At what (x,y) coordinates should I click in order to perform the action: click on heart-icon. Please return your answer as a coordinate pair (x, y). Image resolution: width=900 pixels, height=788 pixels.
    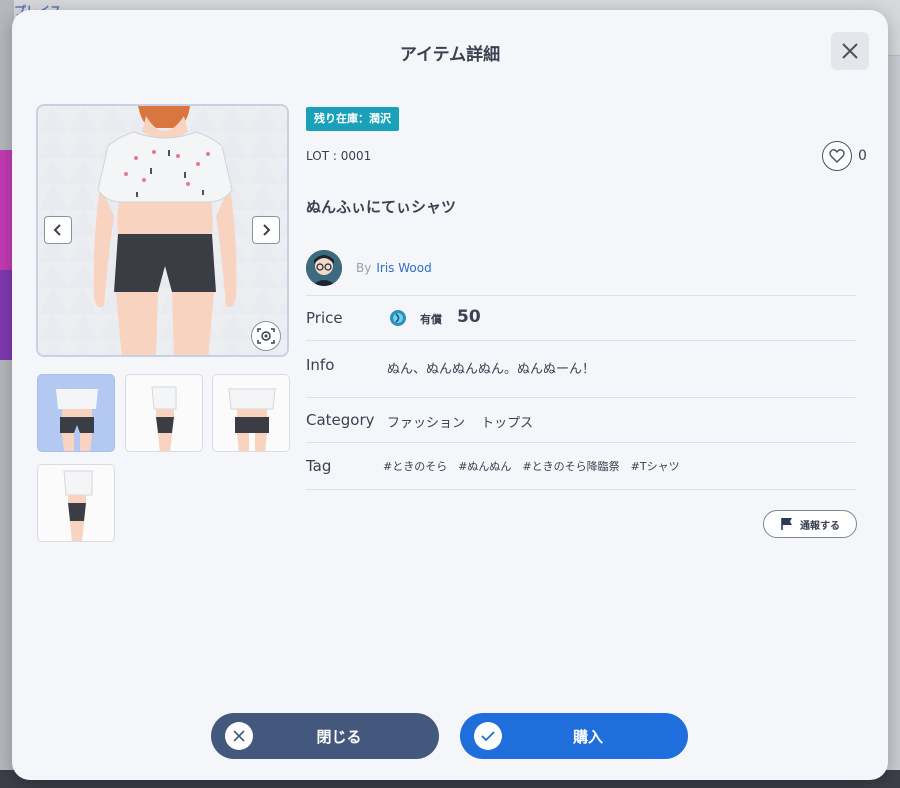
    Looking at the image, I should click on (837, 156).